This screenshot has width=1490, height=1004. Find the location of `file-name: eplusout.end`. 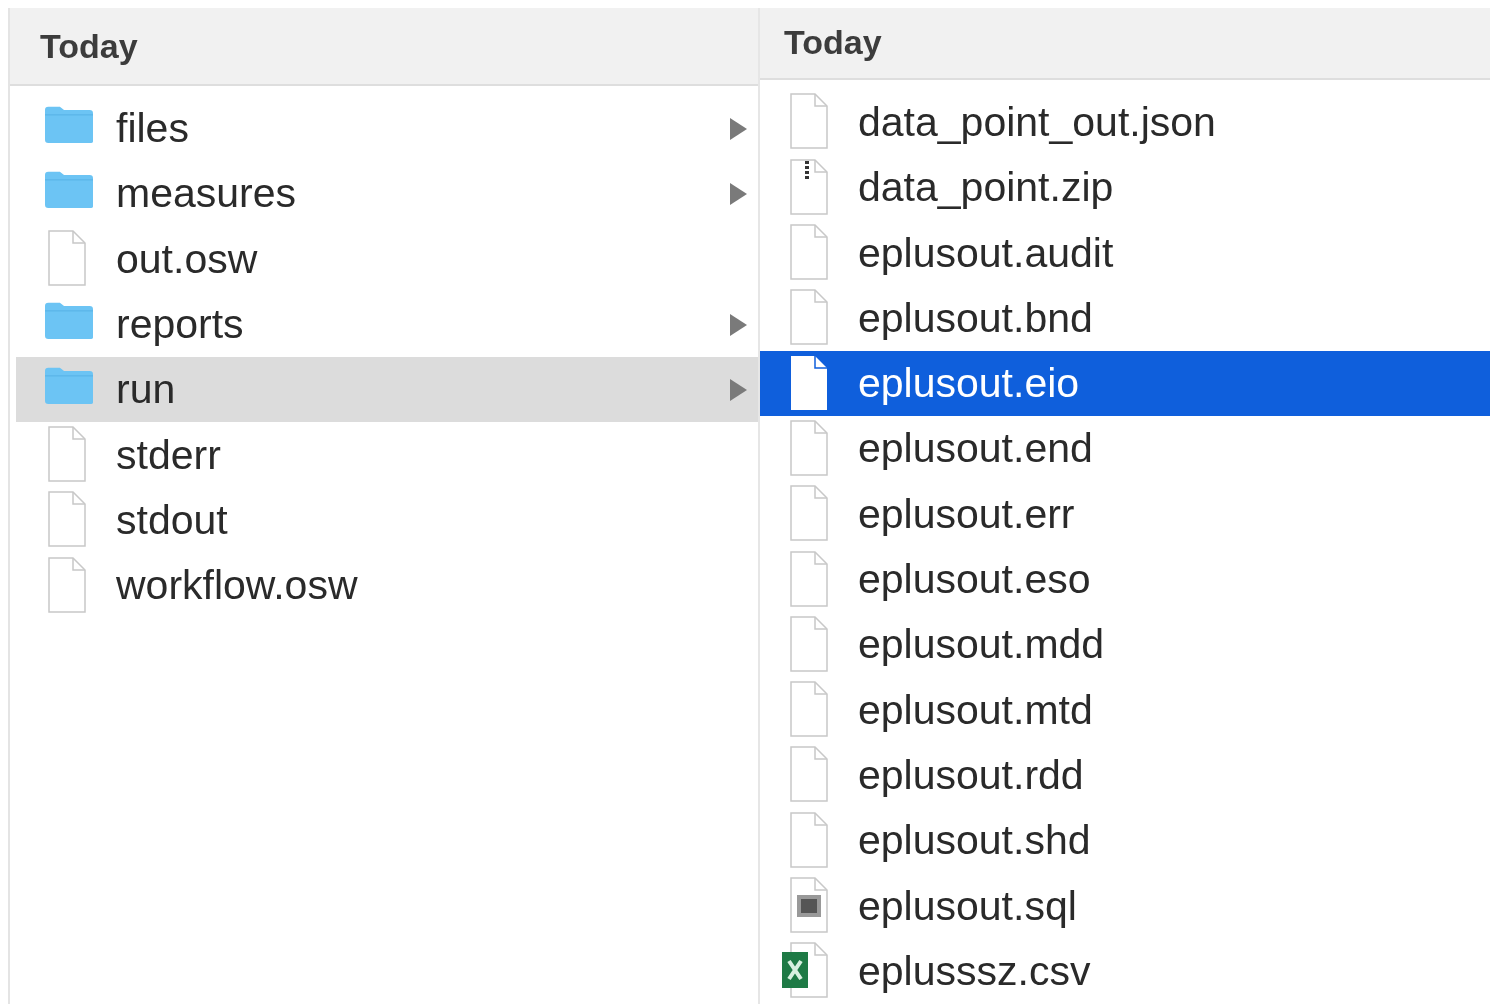

file-name: eplusout.end is located at coordinates (975, 449).